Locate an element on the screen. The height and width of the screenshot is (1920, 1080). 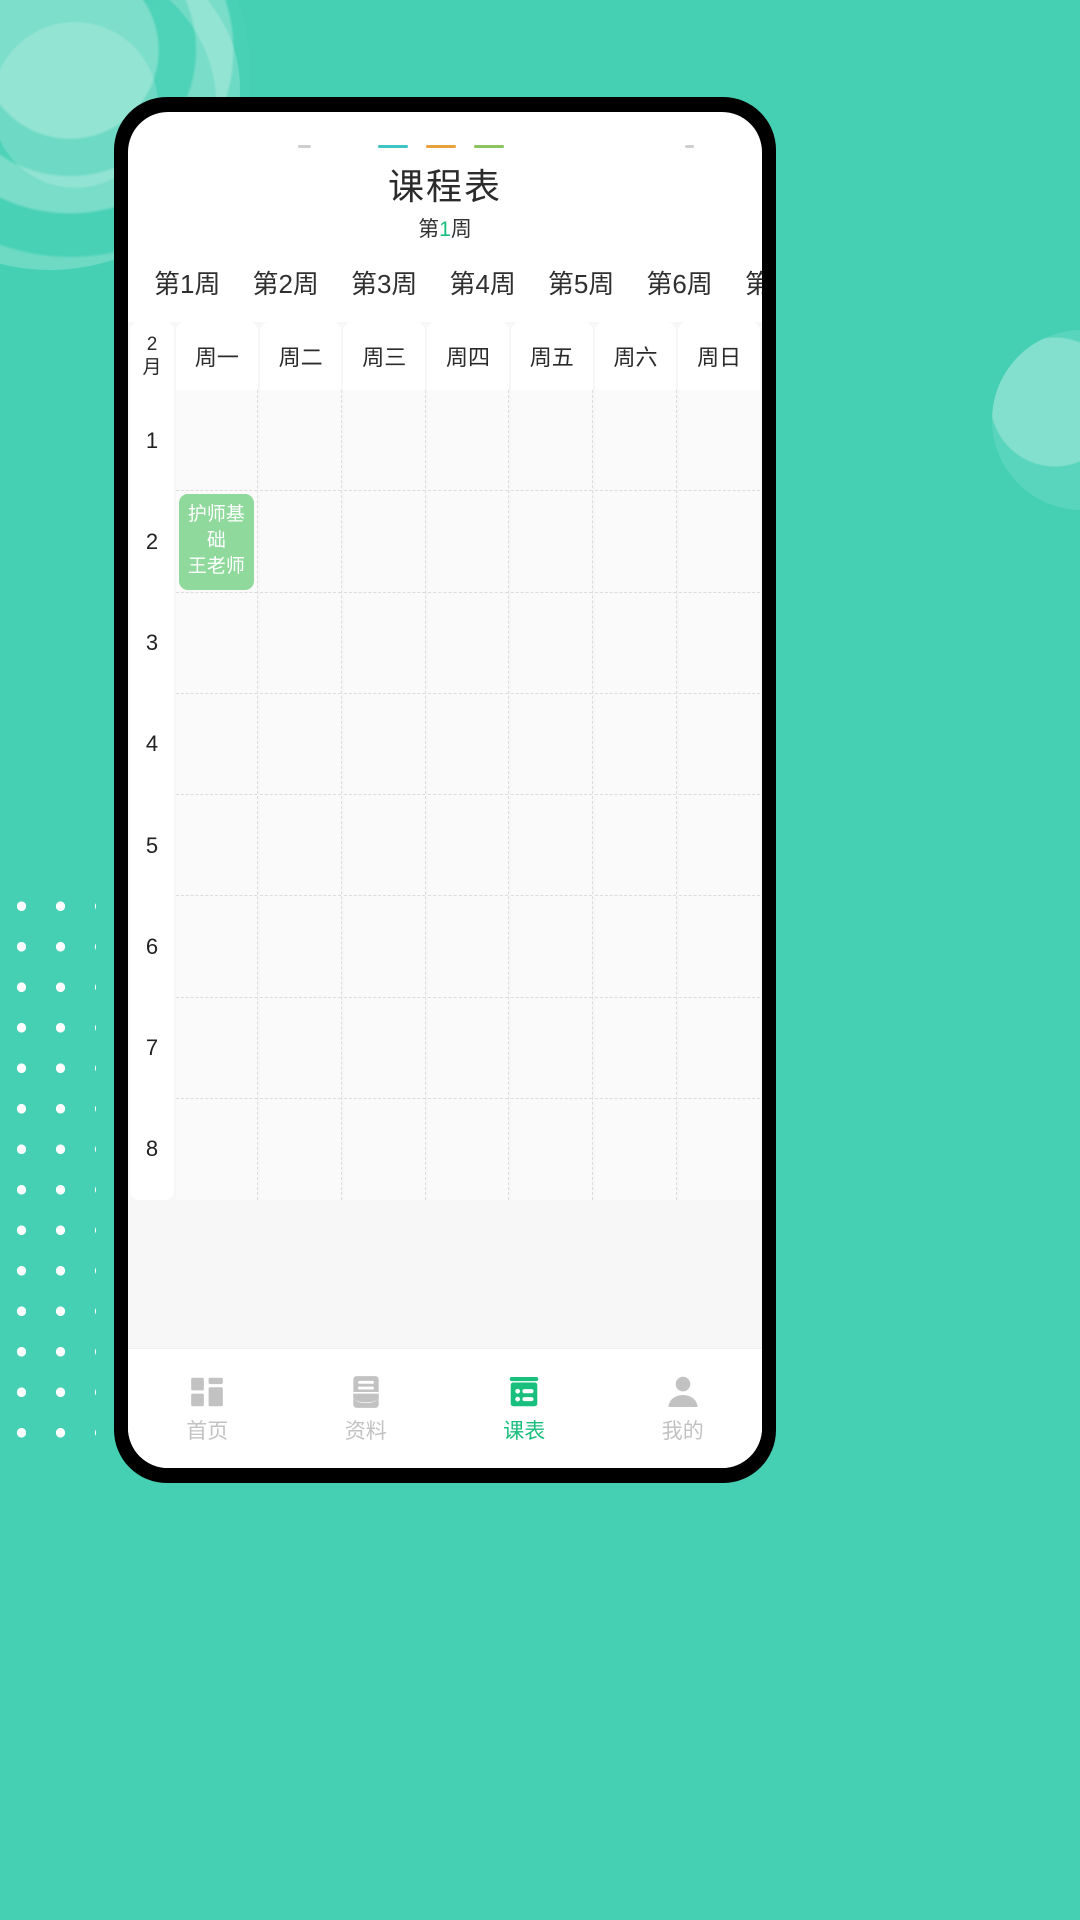
schedule-cell: 护师基础 王老师 is located at coordinates (216, 542).